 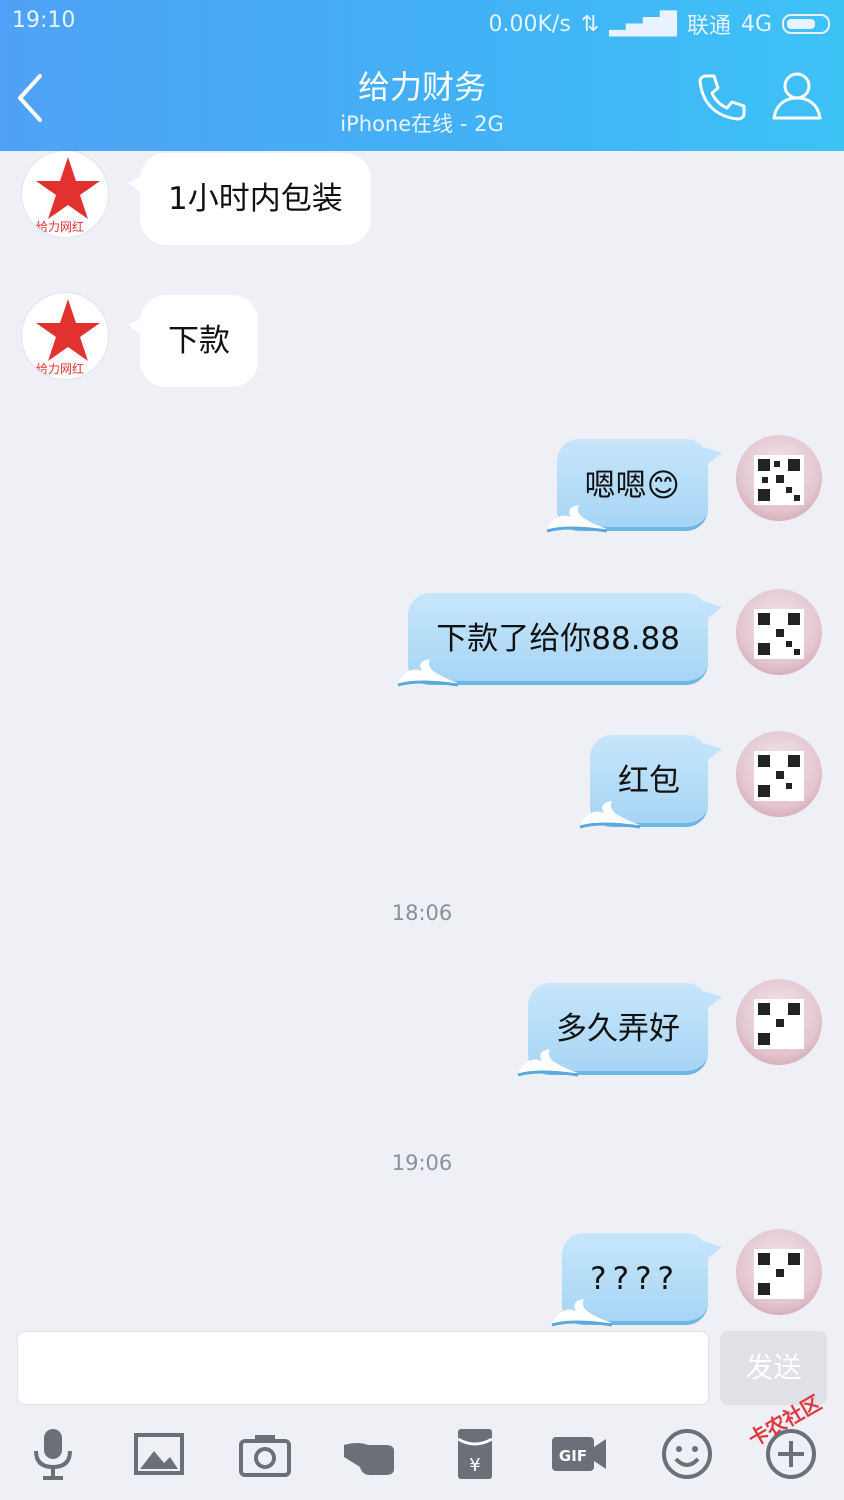 I want to click on signal-icon: ▂▄▆█, so click(x=643, y=24).